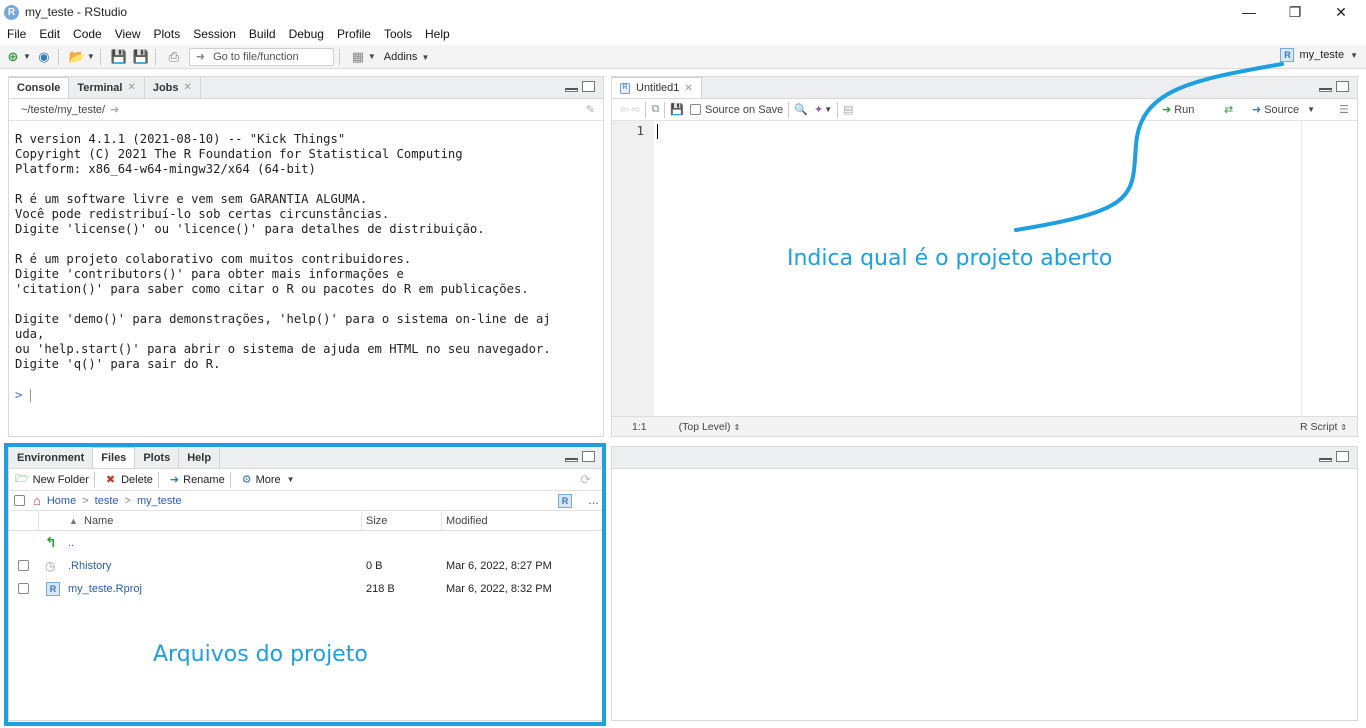 The image size is (1366, 728). I want to click on clear-console-icon: ✎, so click(590, 109).